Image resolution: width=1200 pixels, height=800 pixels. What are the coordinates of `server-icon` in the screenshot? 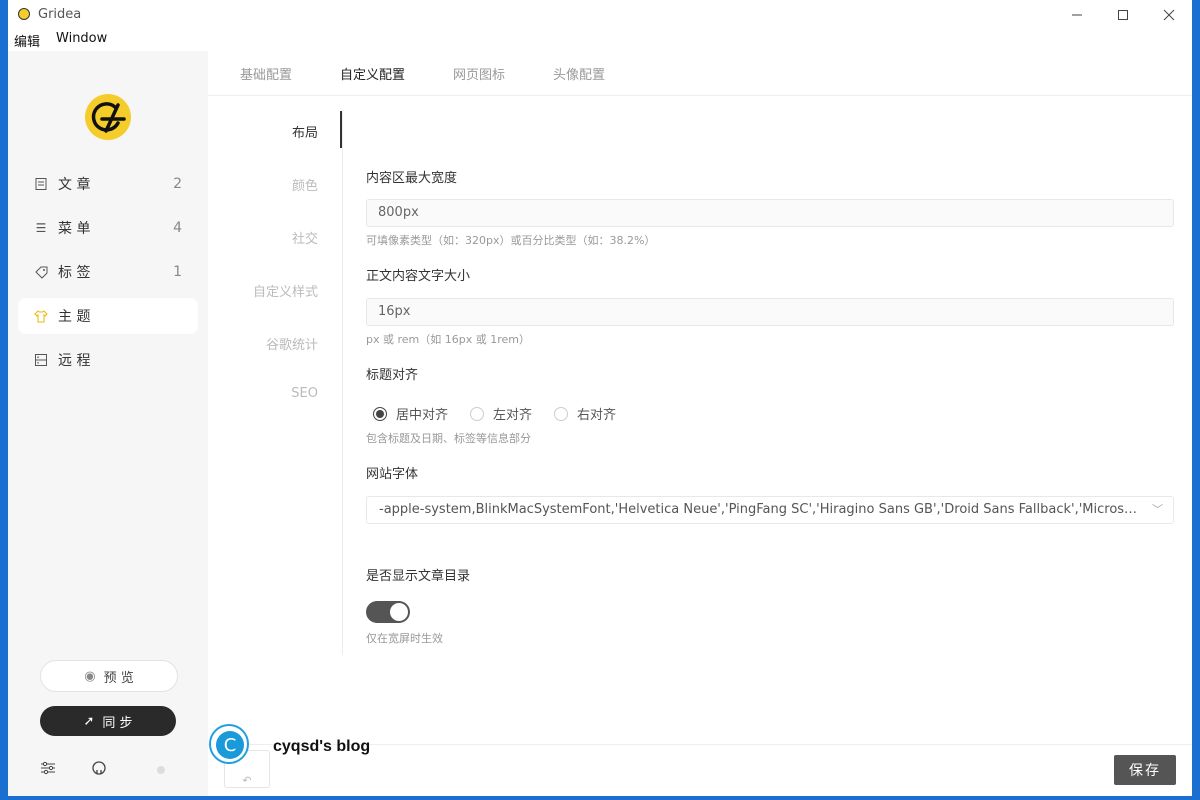 It's located at (41, 360).